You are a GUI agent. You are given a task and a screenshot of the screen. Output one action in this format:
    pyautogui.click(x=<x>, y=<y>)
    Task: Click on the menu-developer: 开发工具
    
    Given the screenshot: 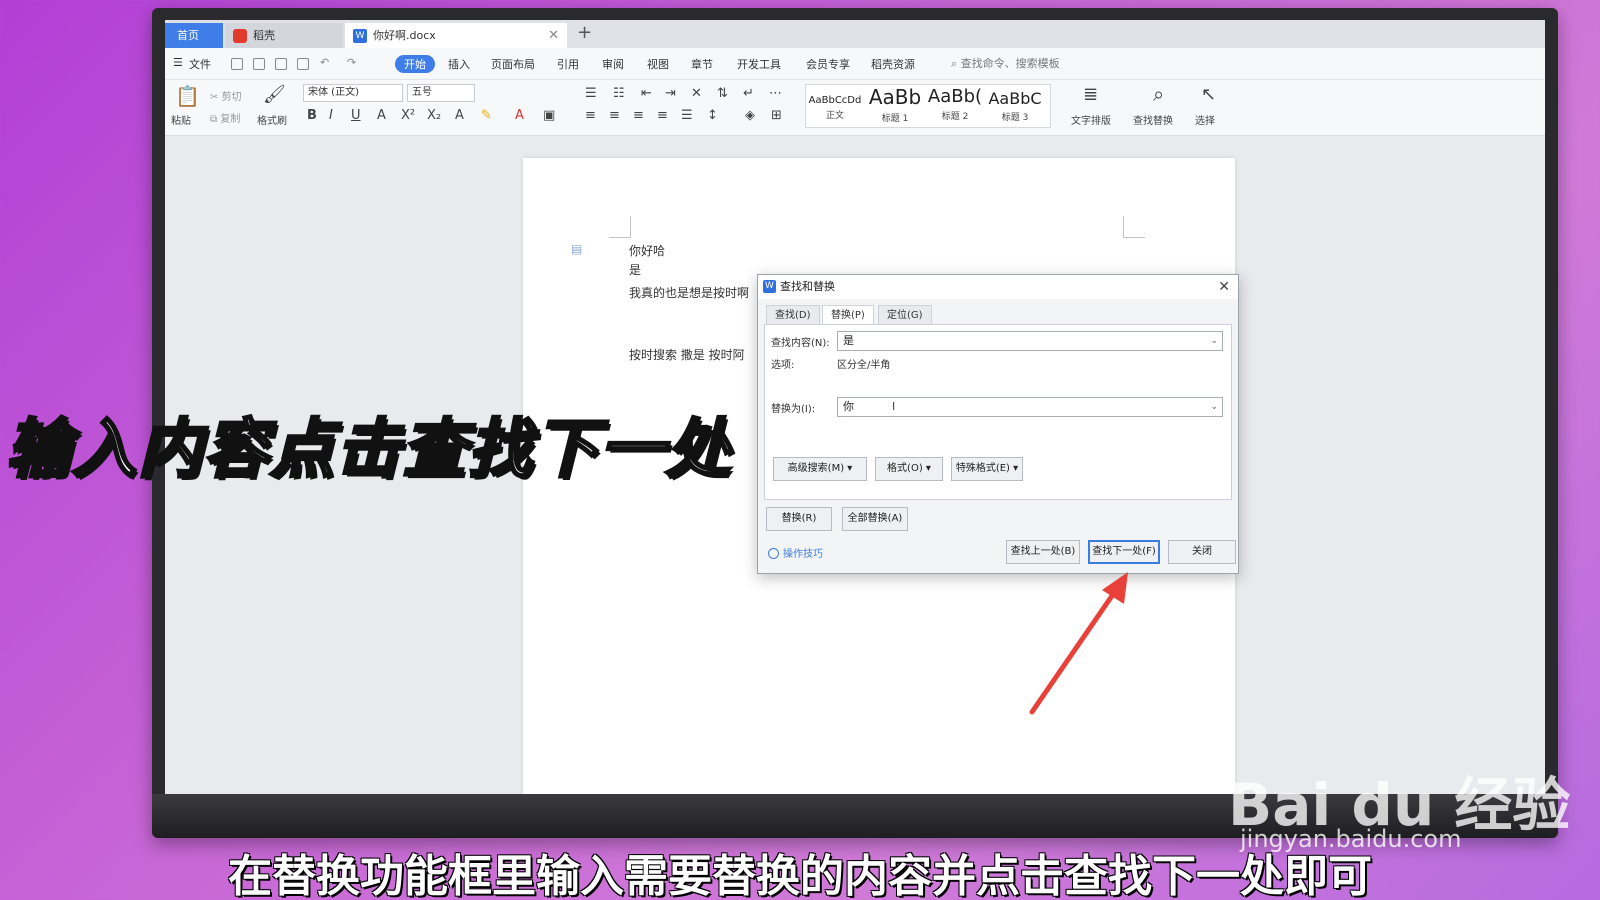 What is the action you would take?
    pyautogui.click(x=759, y=64)
    